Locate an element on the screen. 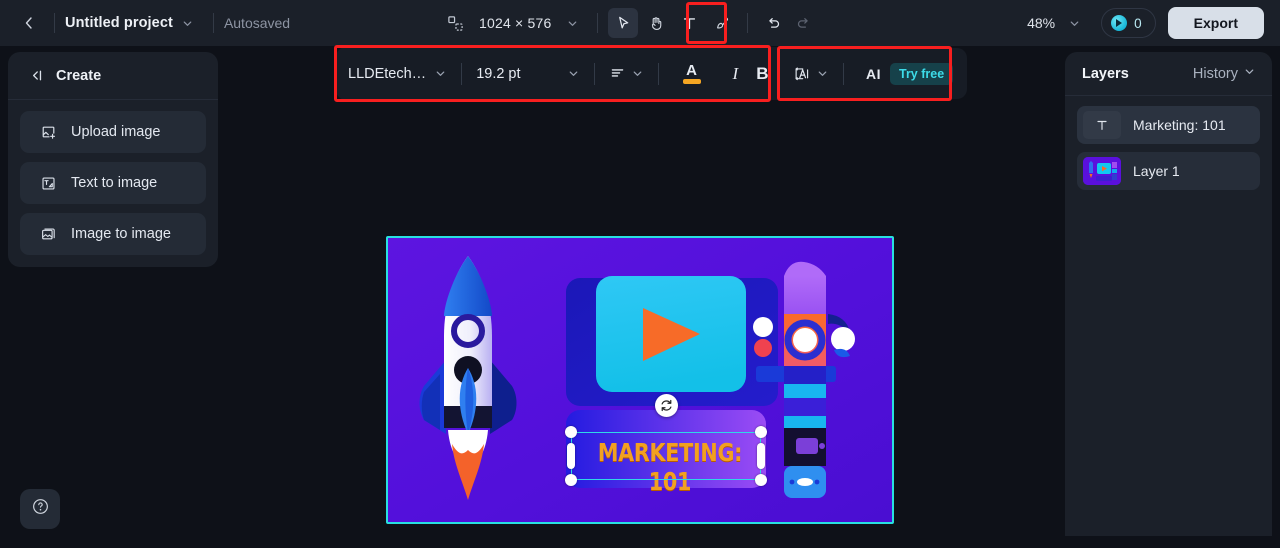 This screenshot has width=1280, height=548. artwork-thumbnail is located at coordinates (1102, 171).